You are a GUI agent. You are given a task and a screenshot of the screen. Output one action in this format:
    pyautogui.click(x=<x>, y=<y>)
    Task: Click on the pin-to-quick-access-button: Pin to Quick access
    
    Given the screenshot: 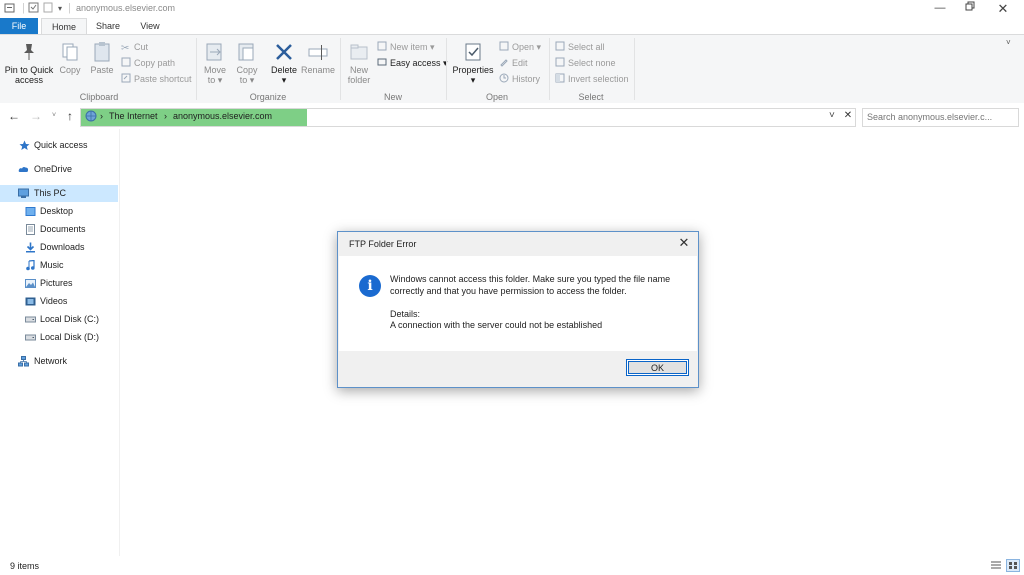 What is the action you would take?
    pyautogui.click(x=29, y=63)
    